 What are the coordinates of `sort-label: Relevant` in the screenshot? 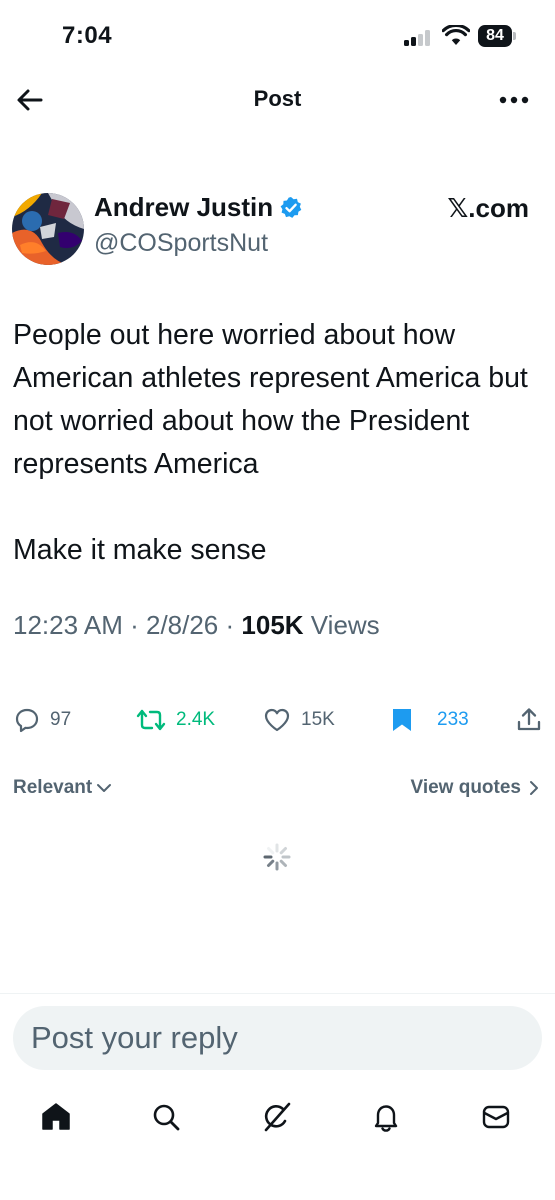 It's located at (53, 787).